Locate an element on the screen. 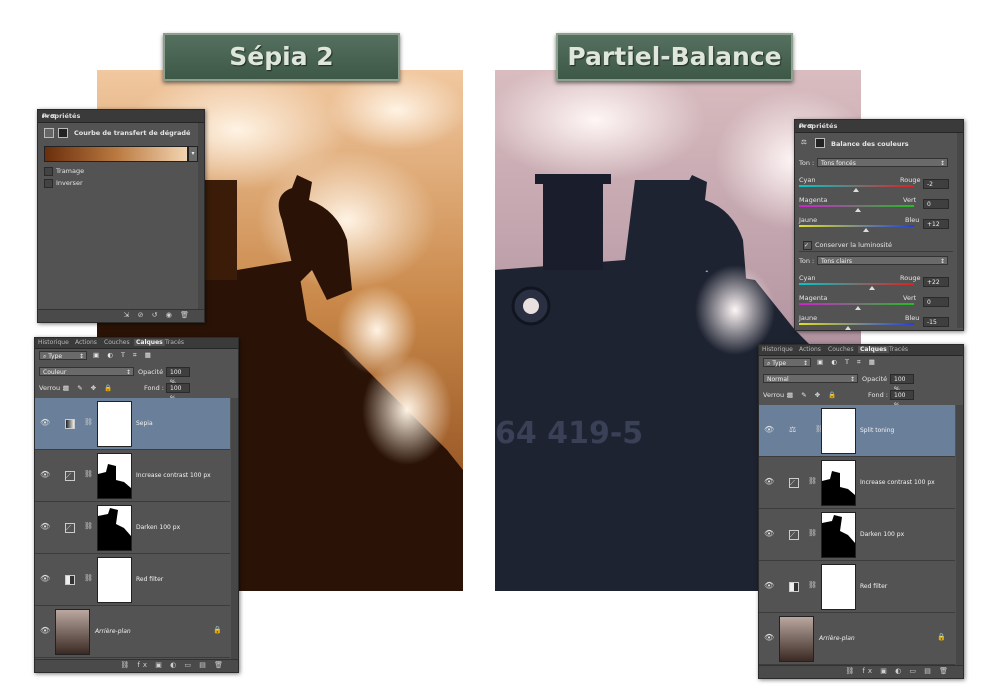  tramage-checkbox is located at coordinates (48, 171).